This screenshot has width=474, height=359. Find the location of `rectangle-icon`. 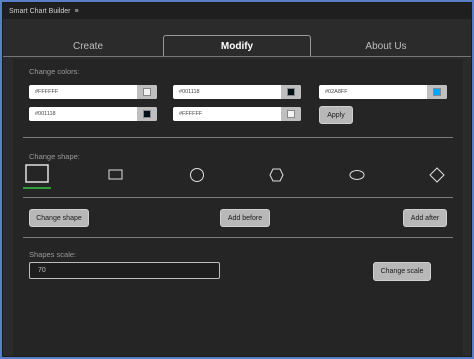

rectangle-icon is located at coordinates (115, 174).